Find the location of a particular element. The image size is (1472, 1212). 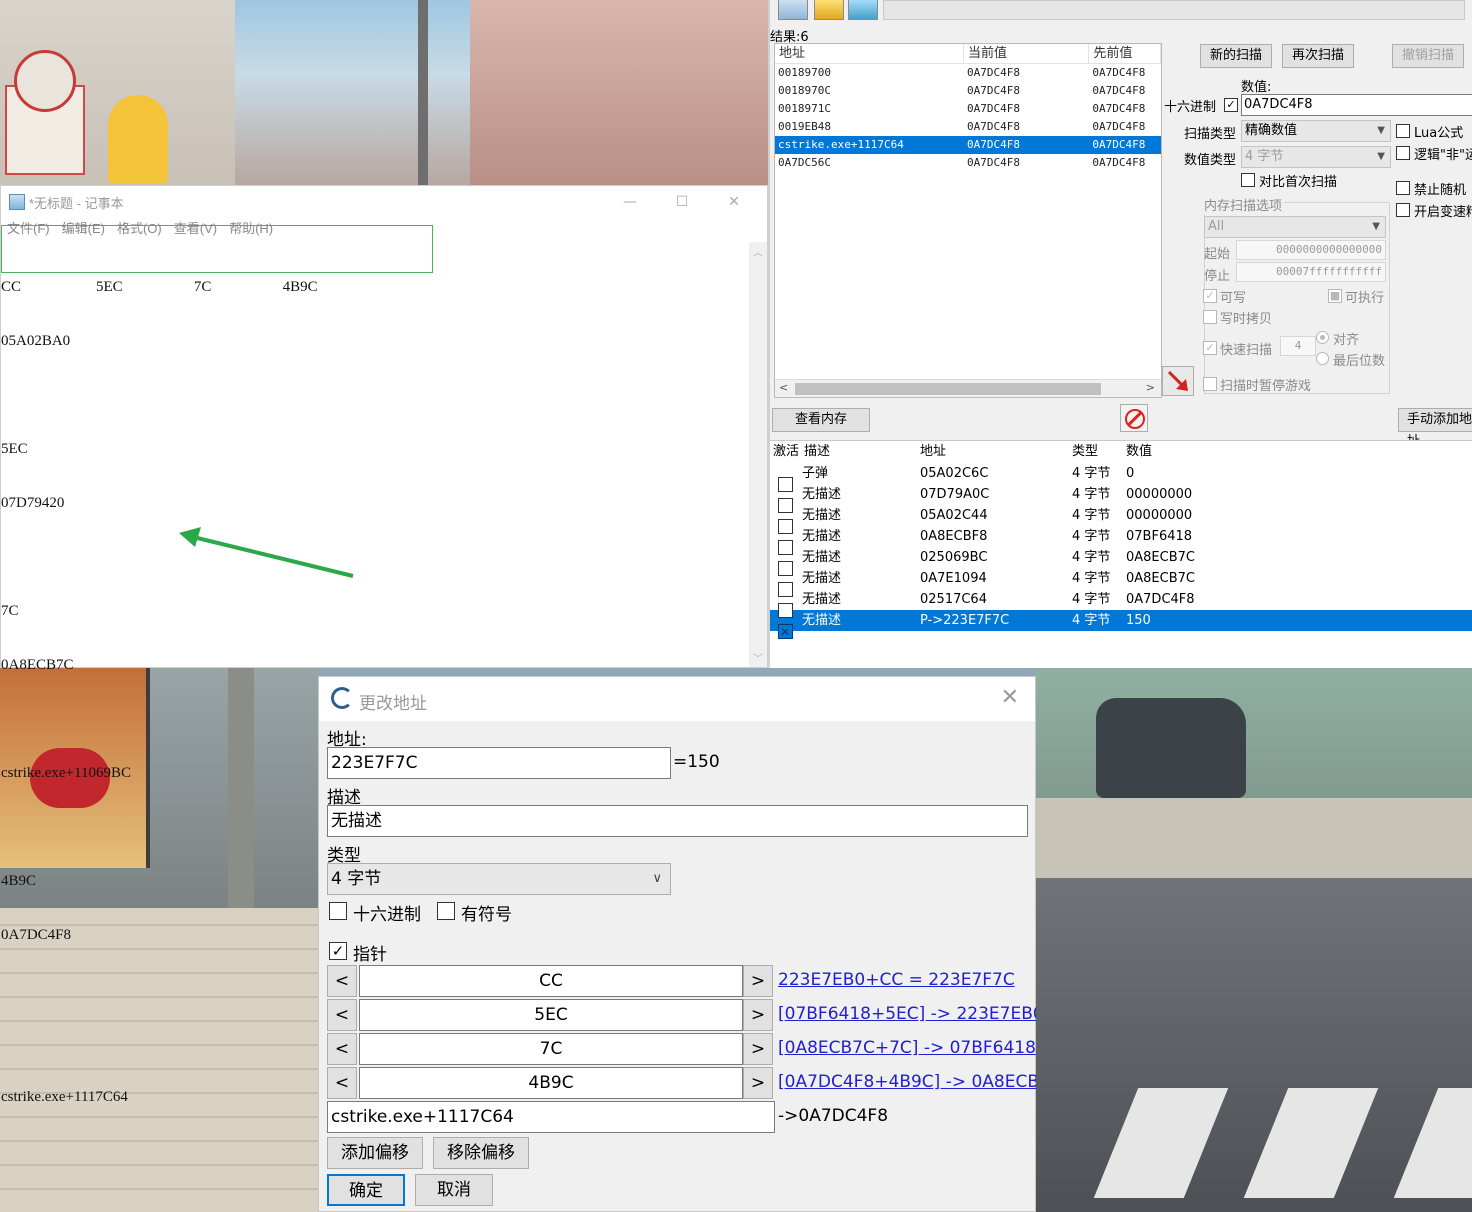

dialog-titlebar: 更改地址 ✕ is located at coordinates (677, 699).